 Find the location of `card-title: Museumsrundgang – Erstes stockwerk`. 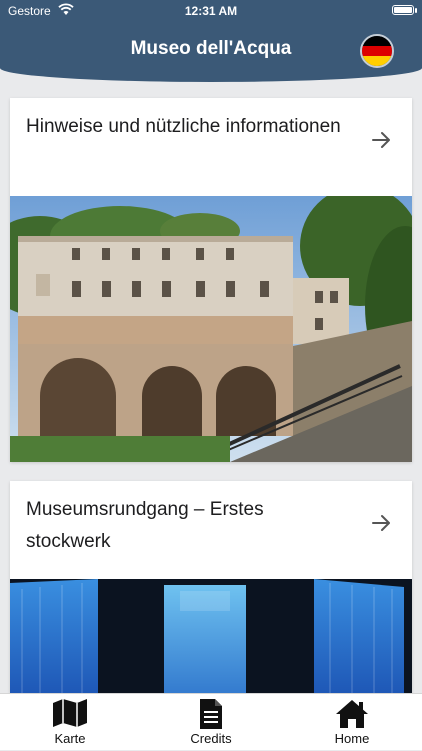

card-title: Museumsrundgang – Erstes stockwerk is located at coordinates (145, 525).